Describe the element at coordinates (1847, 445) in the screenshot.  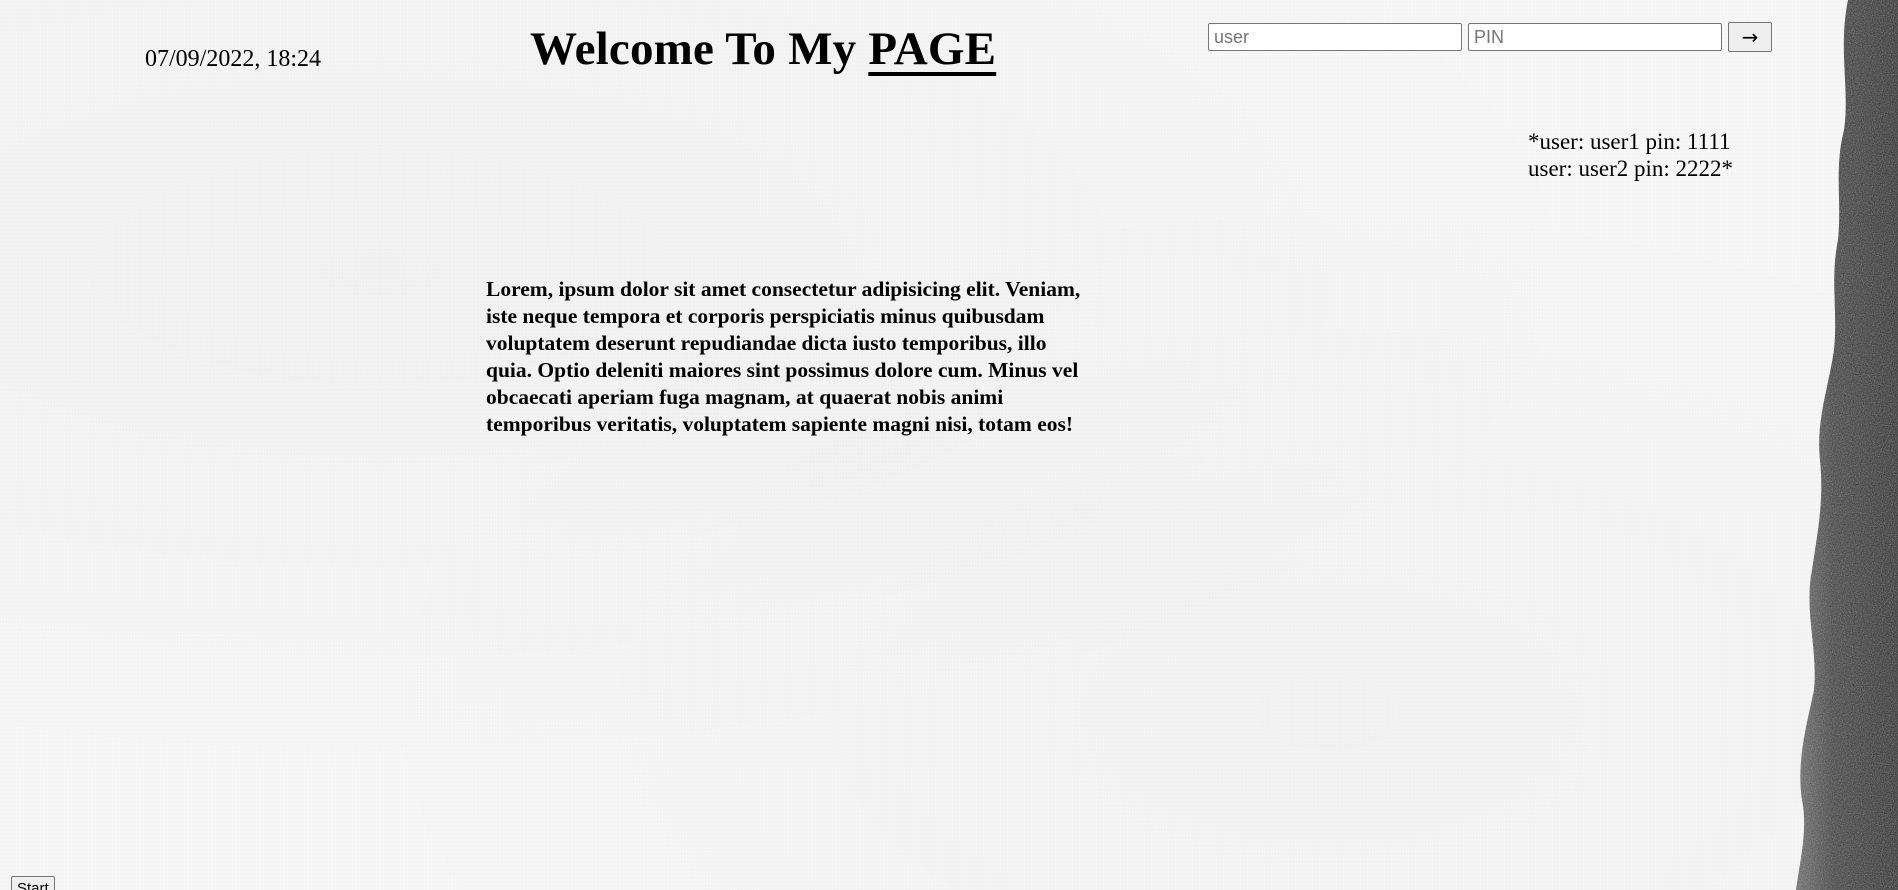
I see `rock-texture-image` at that location.